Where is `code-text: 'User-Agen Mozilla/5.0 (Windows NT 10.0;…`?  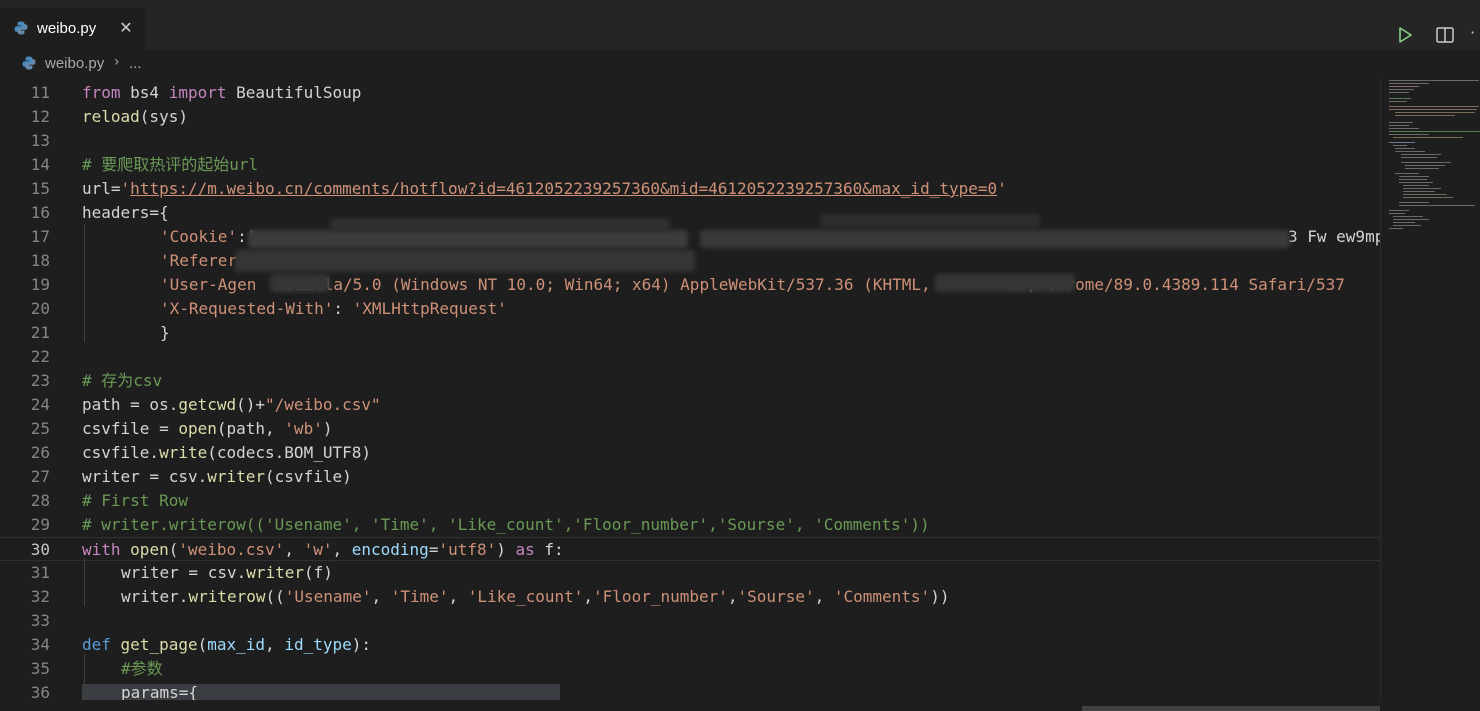 code-text: 'User-Agen Mozilla/5.0 (Windows NT 10.0;… is located at coordinates (752, 284).